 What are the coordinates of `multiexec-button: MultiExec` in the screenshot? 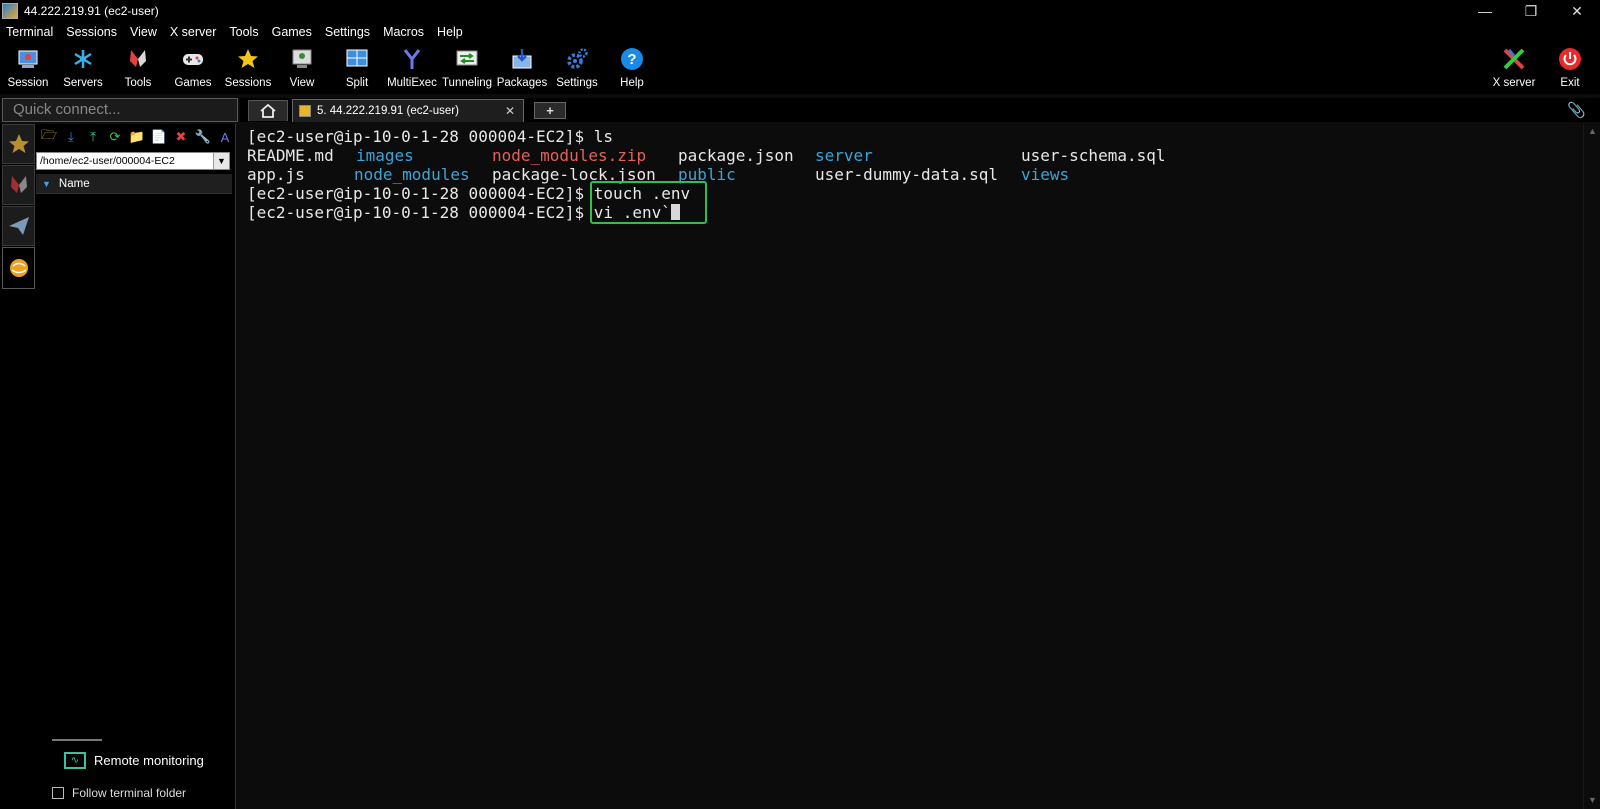 It's located at (412, 68).